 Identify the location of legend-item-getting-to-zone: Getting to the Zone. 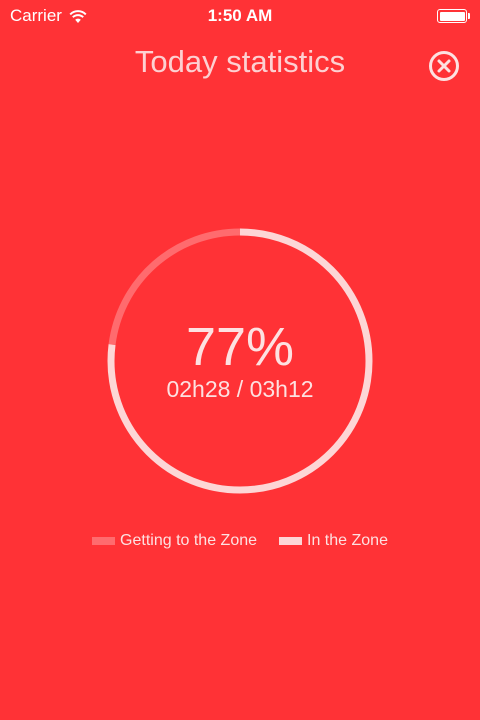
(174, 541).